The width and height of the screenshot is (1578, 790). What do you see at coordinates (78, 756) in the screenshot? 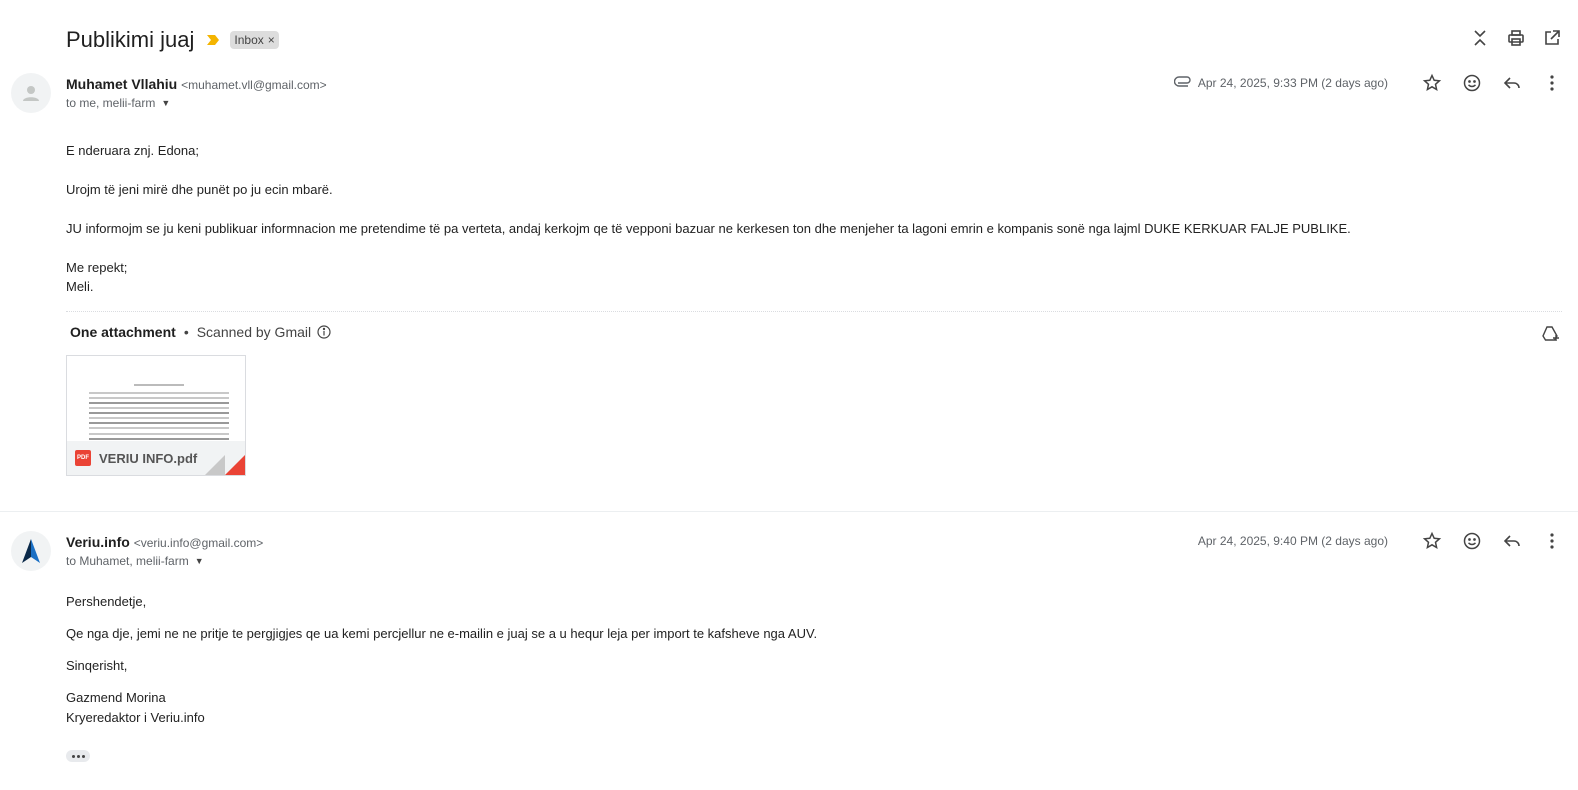
I see `show-trimmed-content-button` at bounding box center [78, 756].